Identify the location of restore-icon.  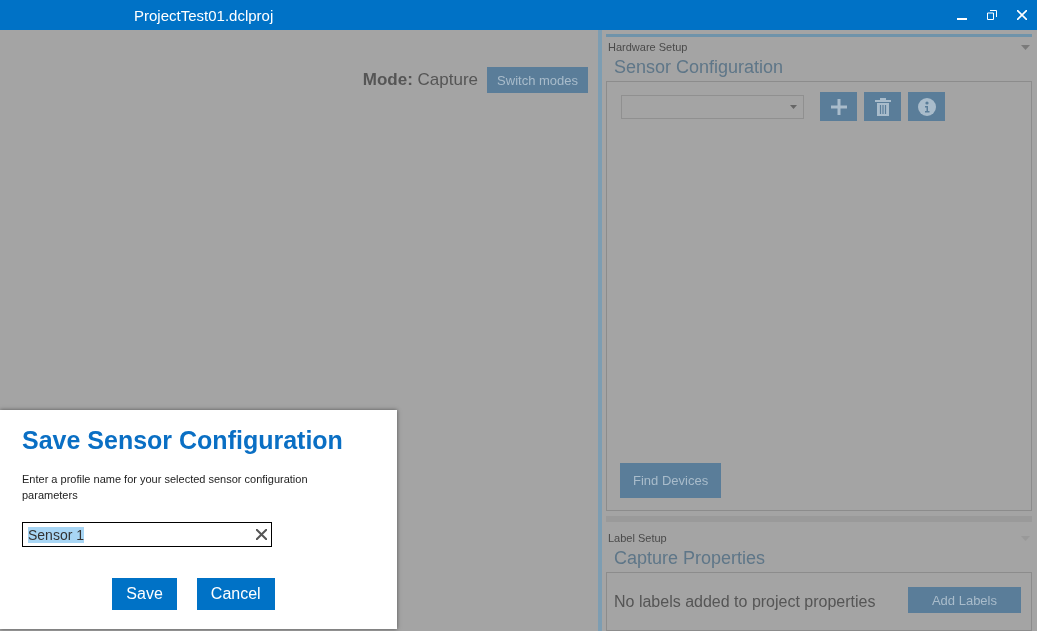
(992, 15).